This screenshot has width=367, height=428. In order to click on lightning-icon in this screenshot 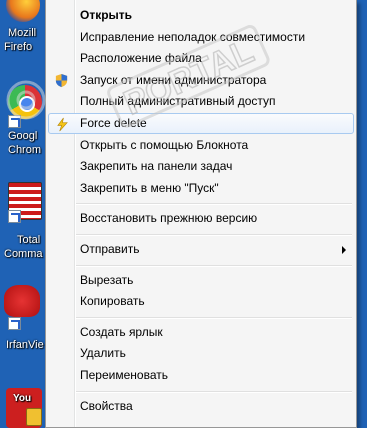, I will do `click(62, 124)`.